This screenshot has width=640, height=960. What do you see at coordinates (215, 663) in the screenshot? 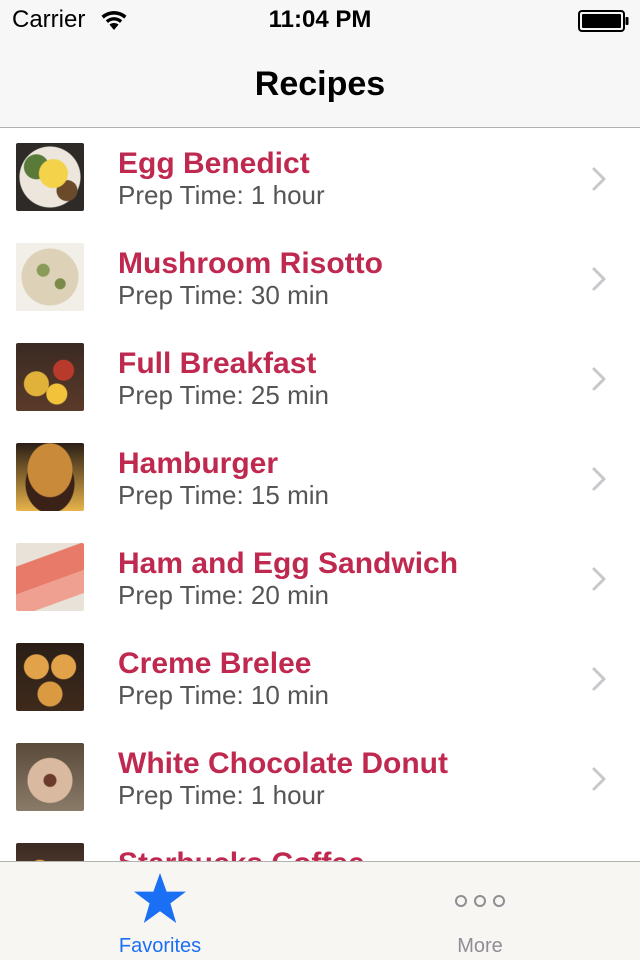
I see `recipe-name: Creme Brelee` at bounding box center [215, 663].